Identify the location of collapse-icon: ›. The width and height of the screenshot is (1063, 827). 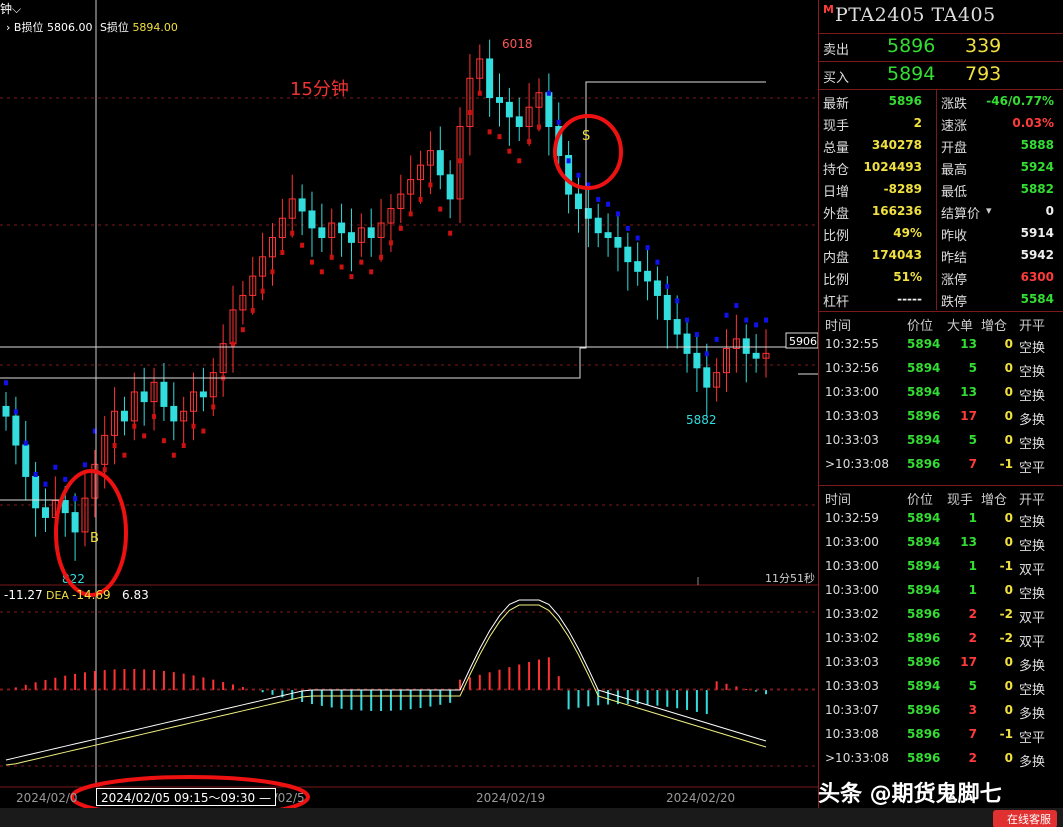
(8, 27).